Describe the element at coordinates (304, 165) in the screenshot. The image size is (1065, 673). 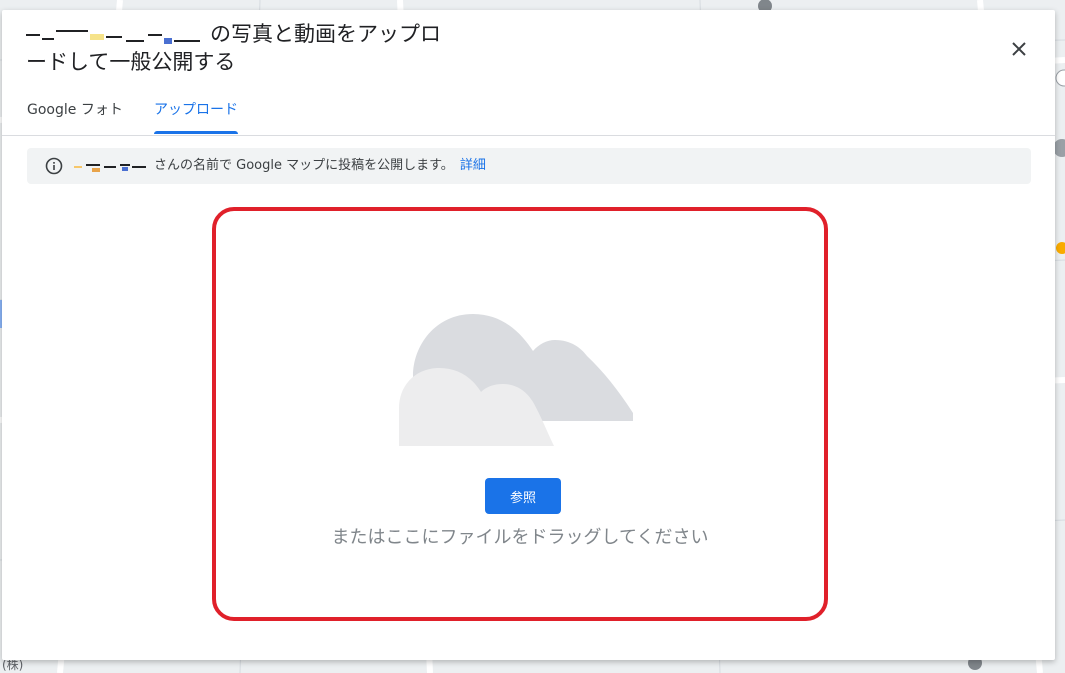
I see `info-text: さんの名前で Google マップに投稿を公開します。` at that location.